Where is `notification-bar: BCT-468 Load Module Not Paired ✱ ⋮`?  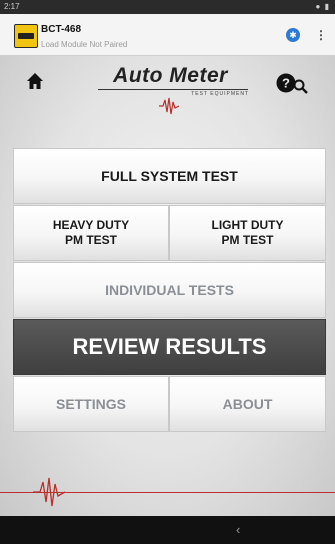
notification-bar: BCT-468 Load Module Not Paired ✱ ⋮ is located at coordinates (167, 35).